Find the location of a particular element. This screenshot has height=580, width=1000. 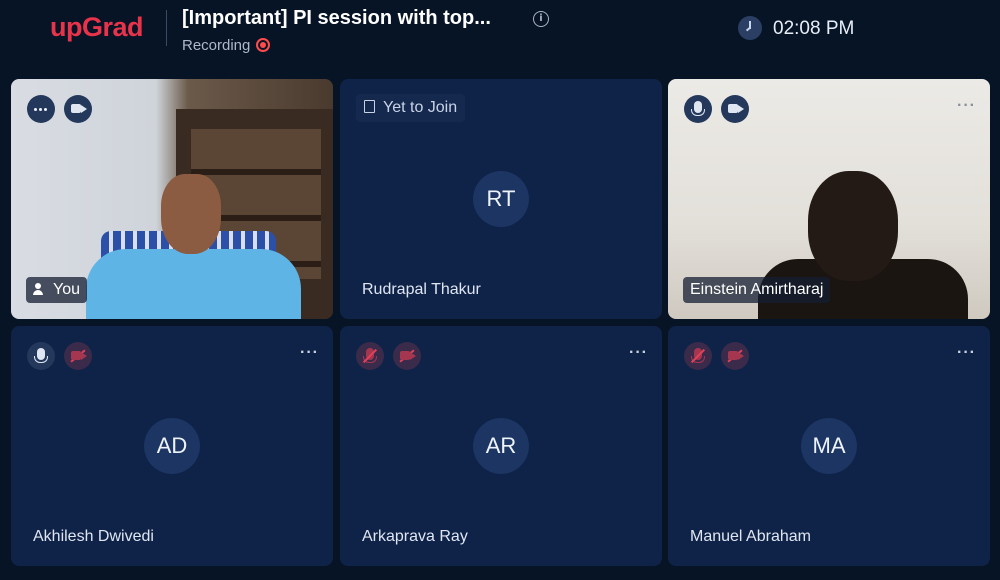

more-options-button is located at coordinates (41, 109).